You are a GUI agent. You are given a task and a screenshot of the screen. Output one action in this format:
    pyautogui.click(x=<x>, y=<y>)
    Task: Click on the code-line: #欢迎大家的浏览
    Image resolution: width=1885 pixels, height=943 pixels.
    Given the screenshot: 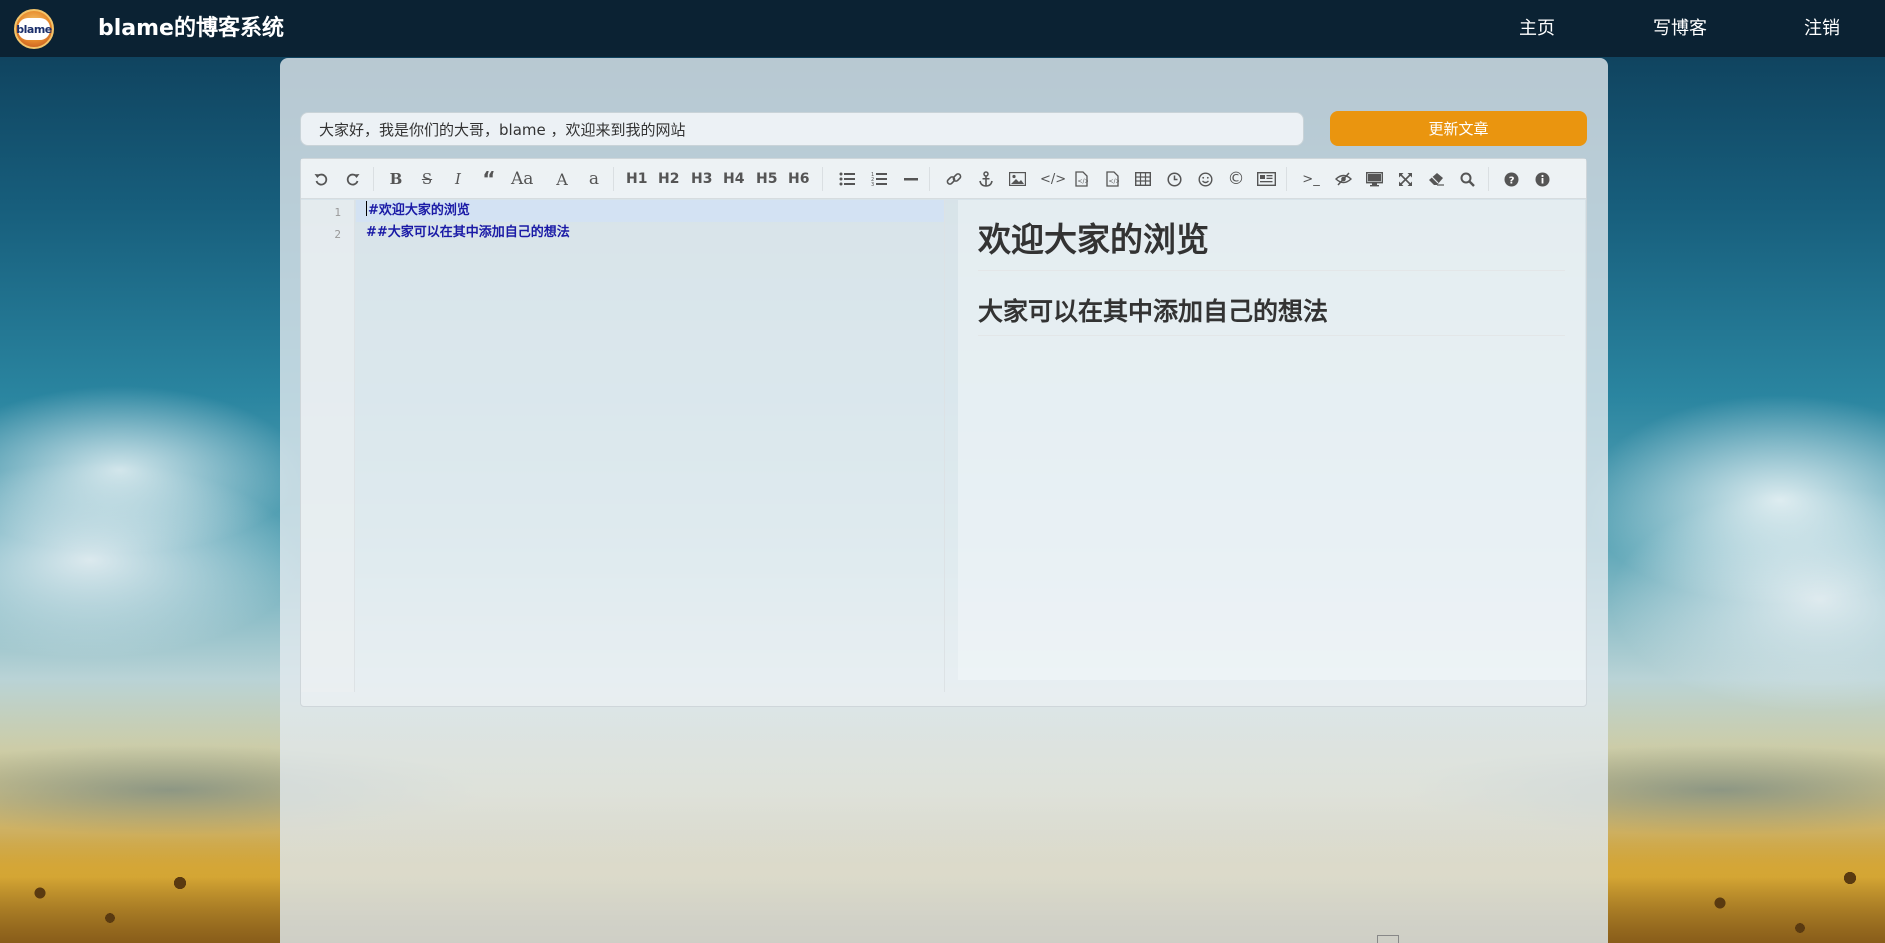 What is the action you would take?
    pyautogui.click(x=650, y=211)
    